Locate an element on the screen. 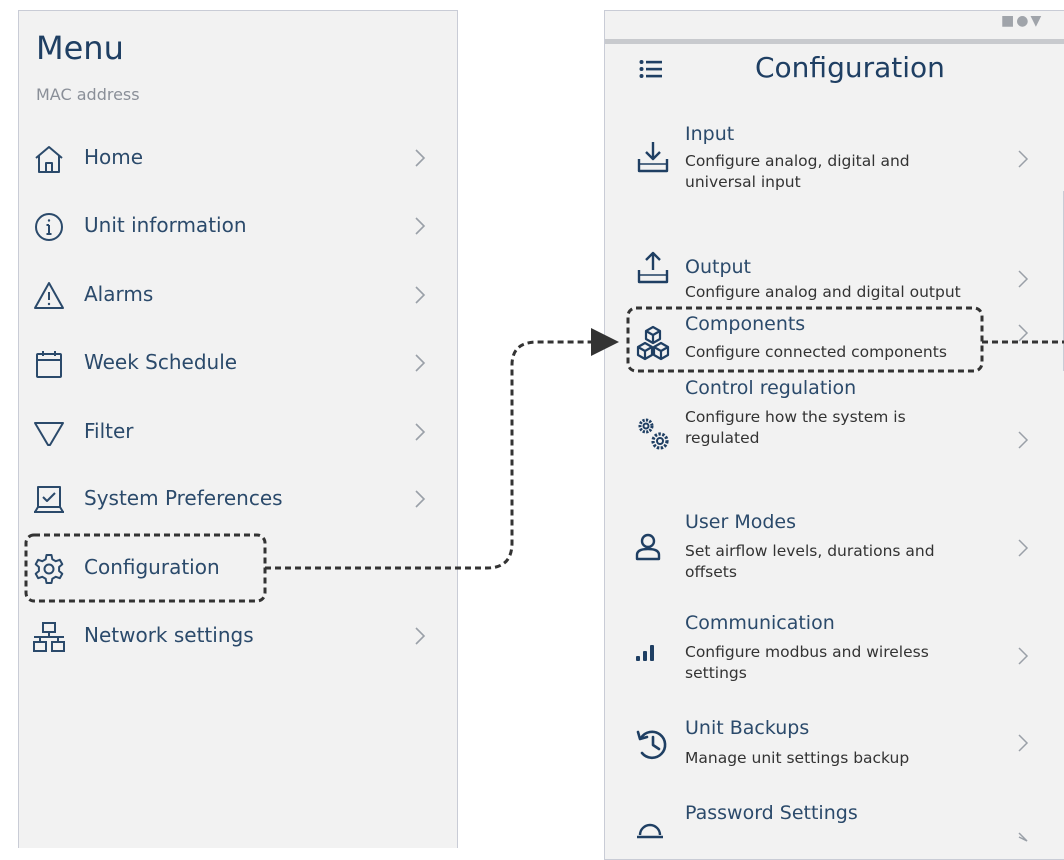 The image size is (1064, 860). flow-connector-line is located at coordinates (428, 455).